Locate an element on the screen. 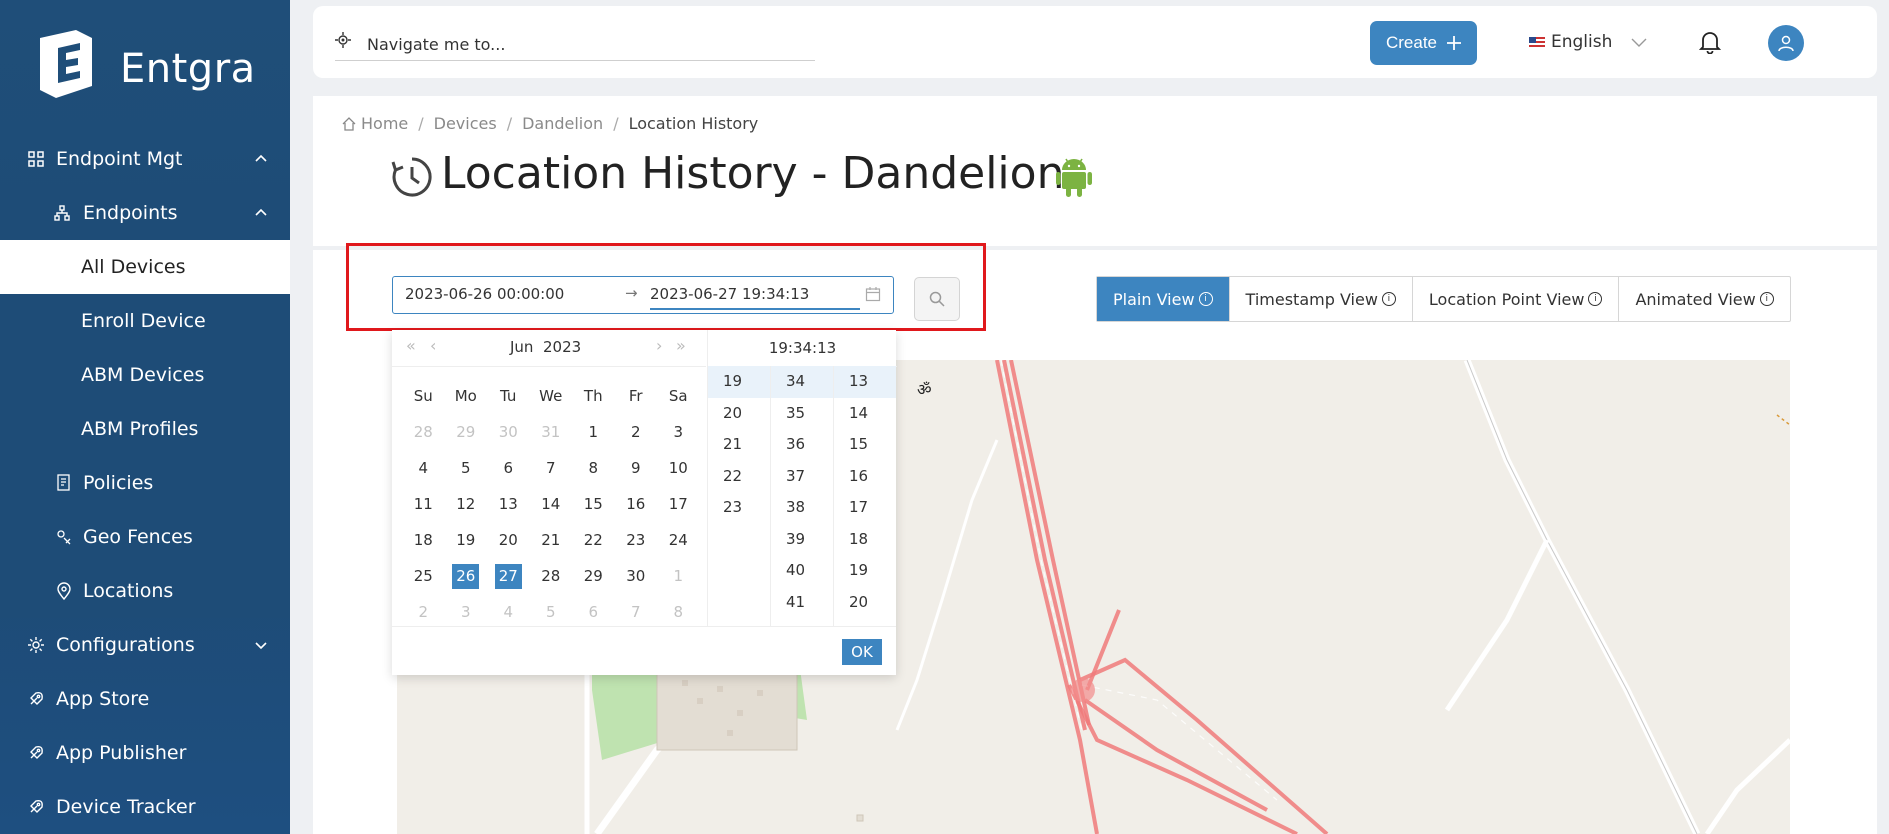 This screenshot has width=1889, height=834. breadcrumb-devices: Devices is located at coordinates (465, 123).